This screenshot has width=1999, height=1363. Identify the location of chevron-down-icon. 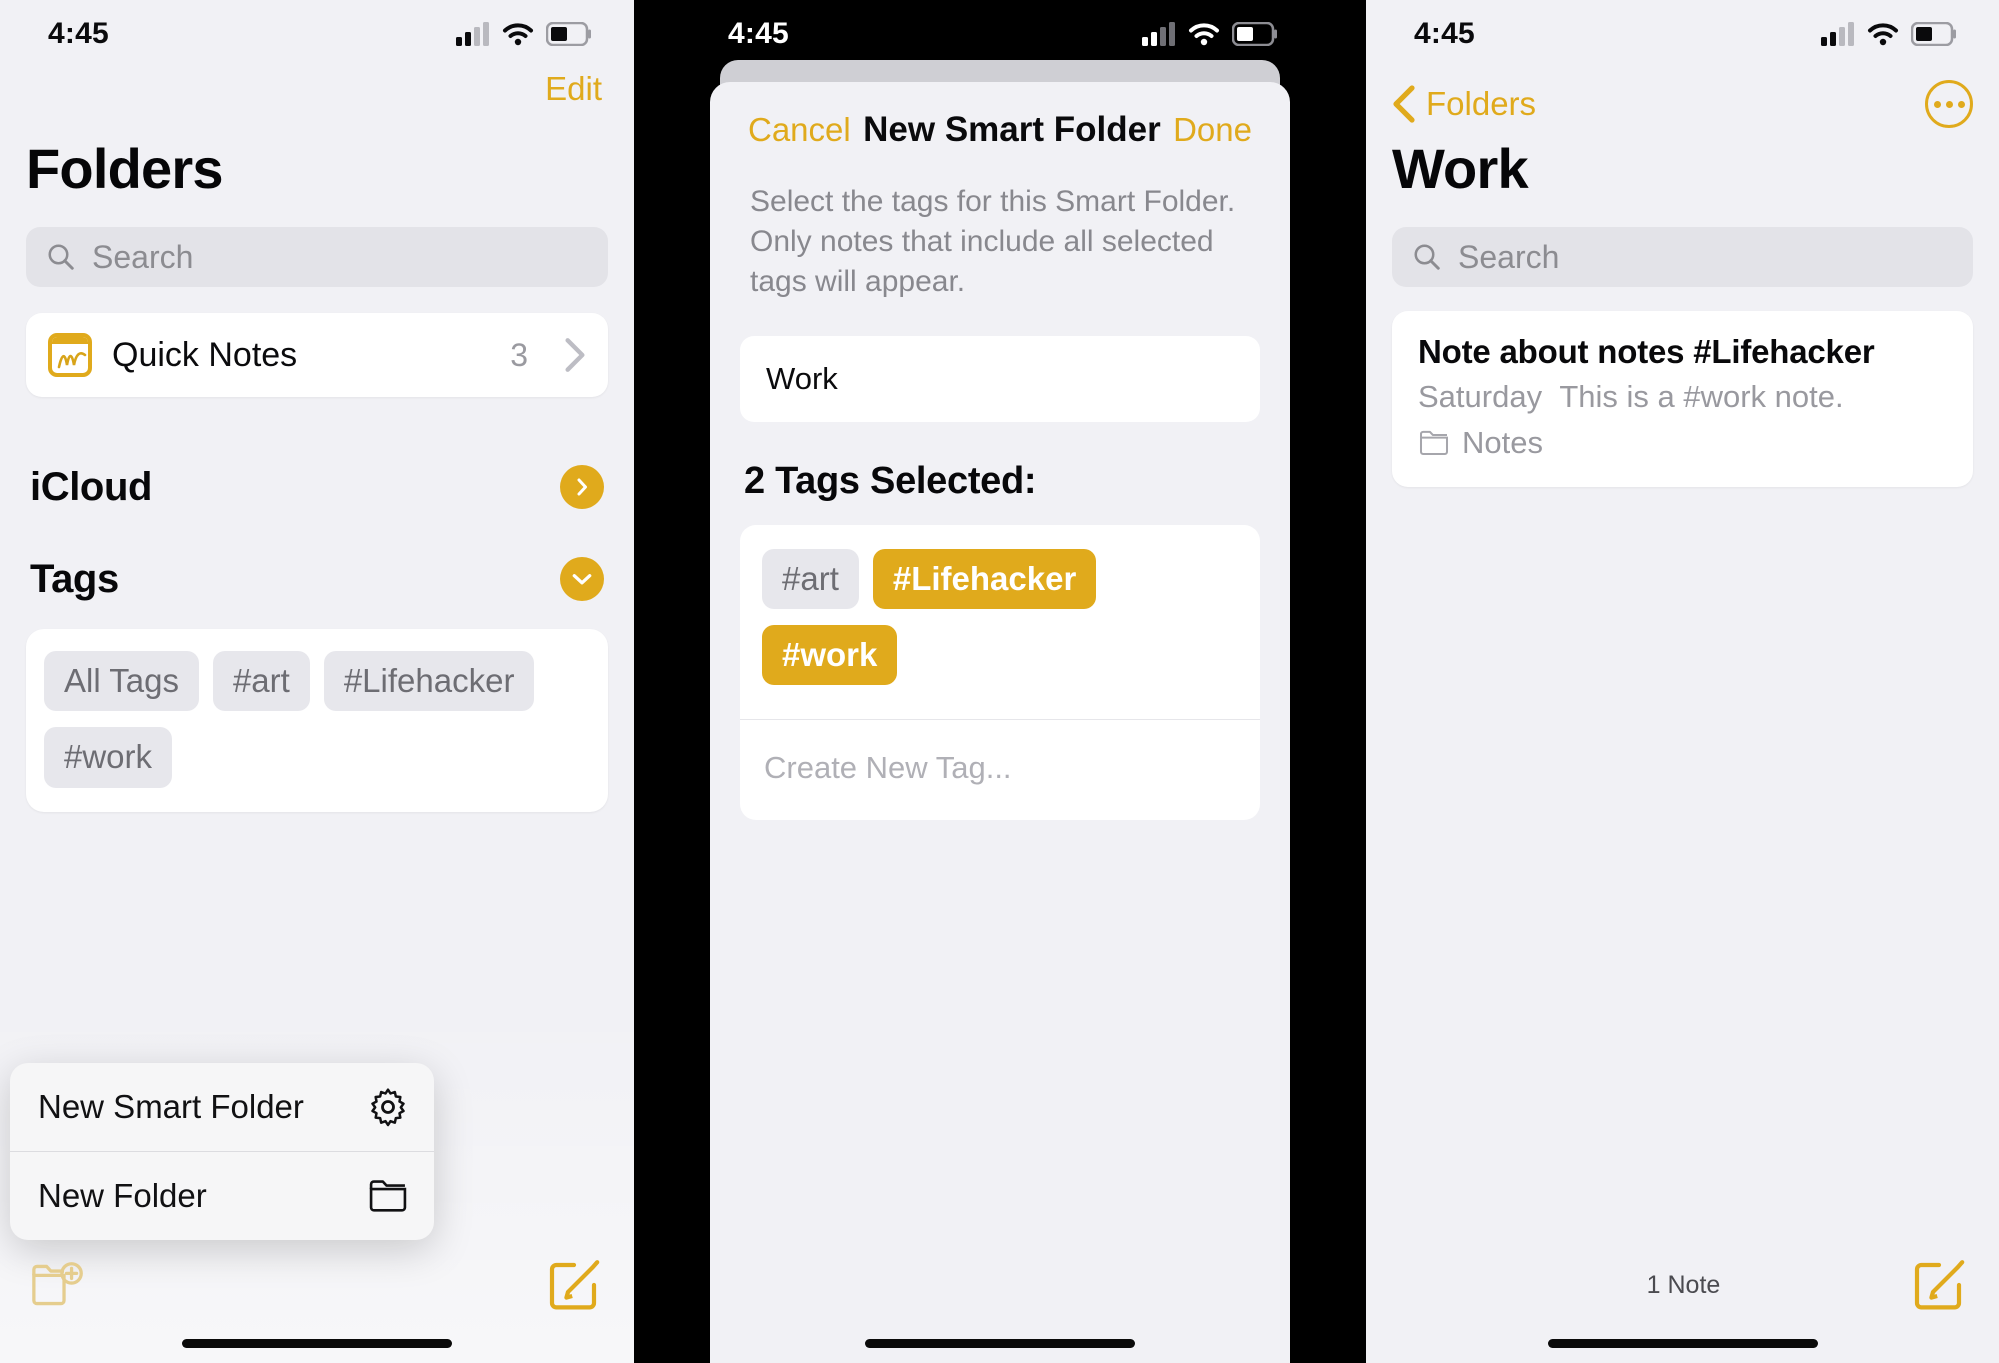
(582, 579).